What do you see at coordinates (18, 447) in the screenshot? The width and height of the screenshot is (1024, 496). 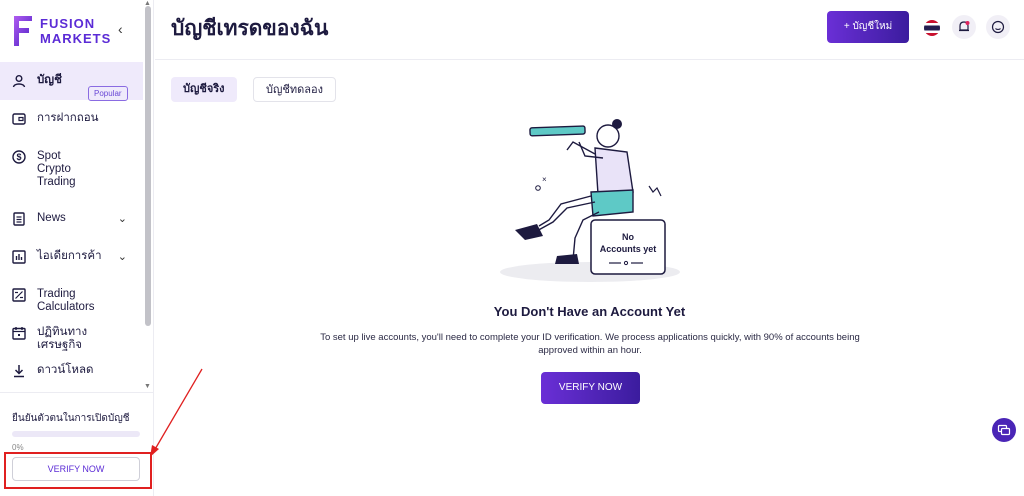 I see `verification-progress-label: 0%` at bounding box center [18, 447].